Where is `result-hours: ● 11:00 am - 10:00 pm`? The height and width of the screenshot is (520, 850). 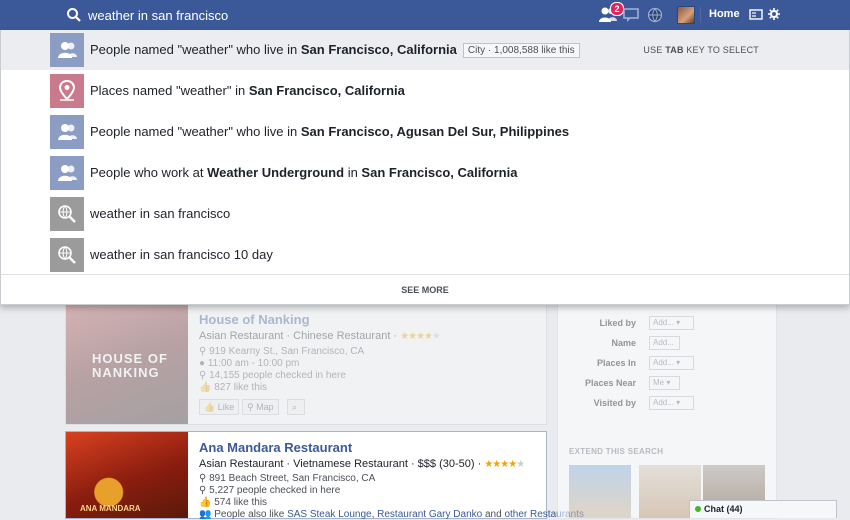 result-hours: ● 11:00 am - 10:00 pm is located at coordinates (249, 363).